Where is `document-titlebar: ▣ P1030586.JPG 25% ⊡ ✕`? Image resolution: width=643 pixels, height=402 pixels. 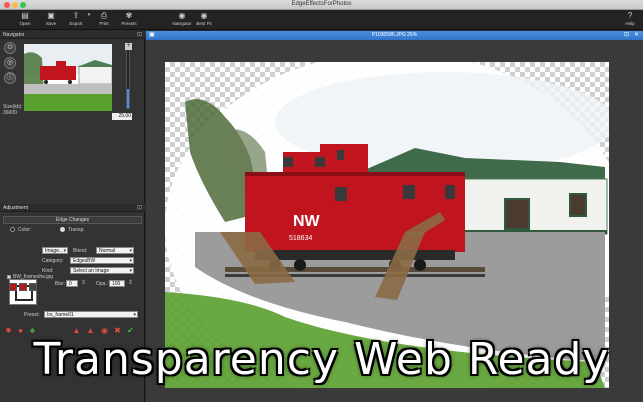 document-titlebar: ▣ P1030586.JPG 25% ⊡ ✕ is located at coordinates (394, 35).